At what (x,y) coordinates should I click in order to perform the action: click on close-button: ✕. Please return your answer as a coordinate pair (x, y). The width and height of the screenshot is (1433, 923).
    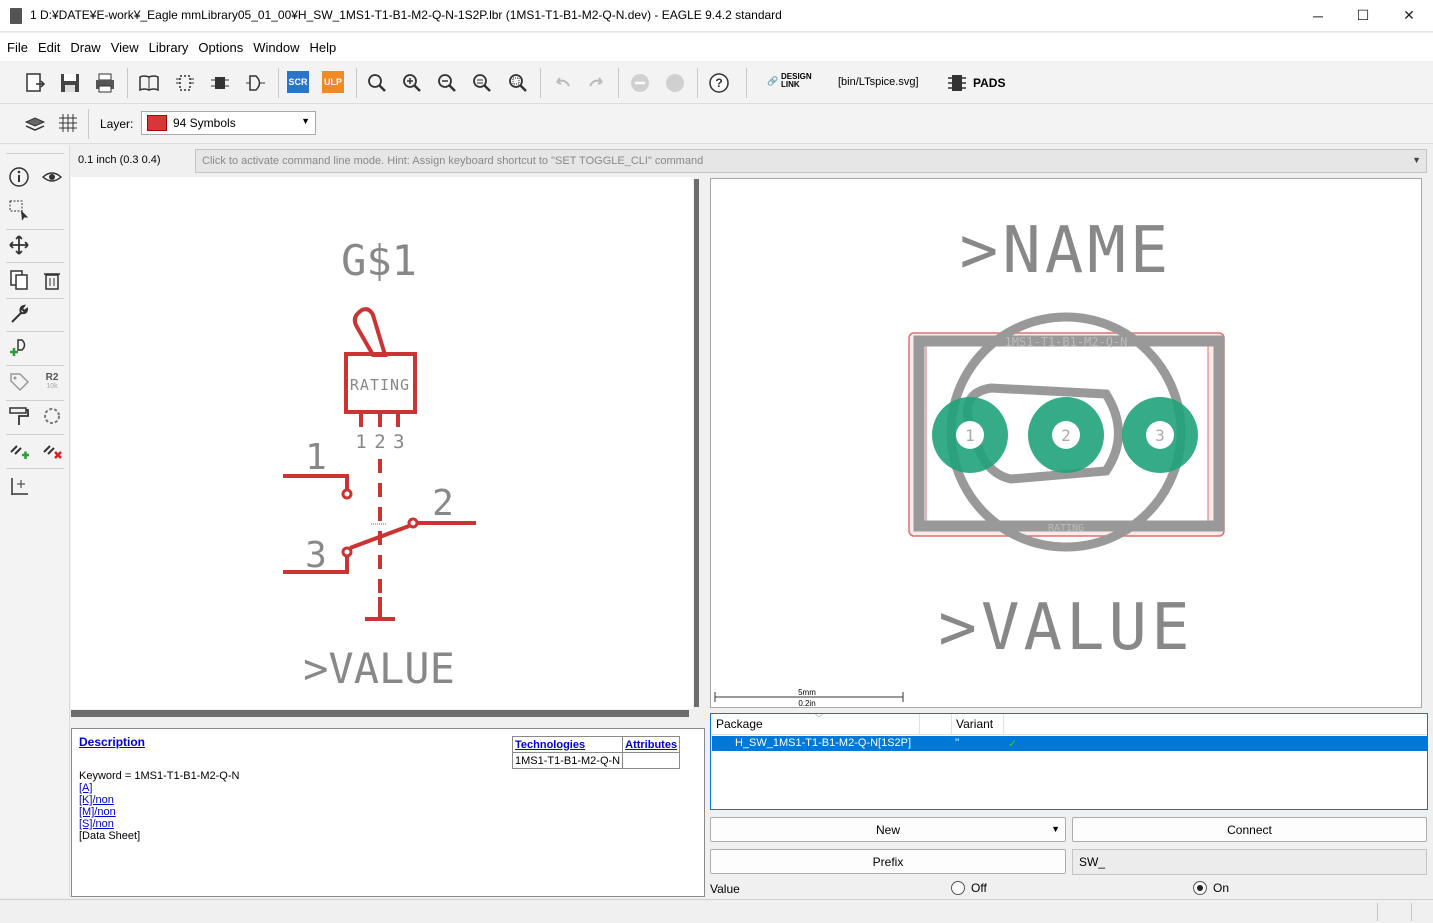
    Looking at the image, I should click on (1409, 15).